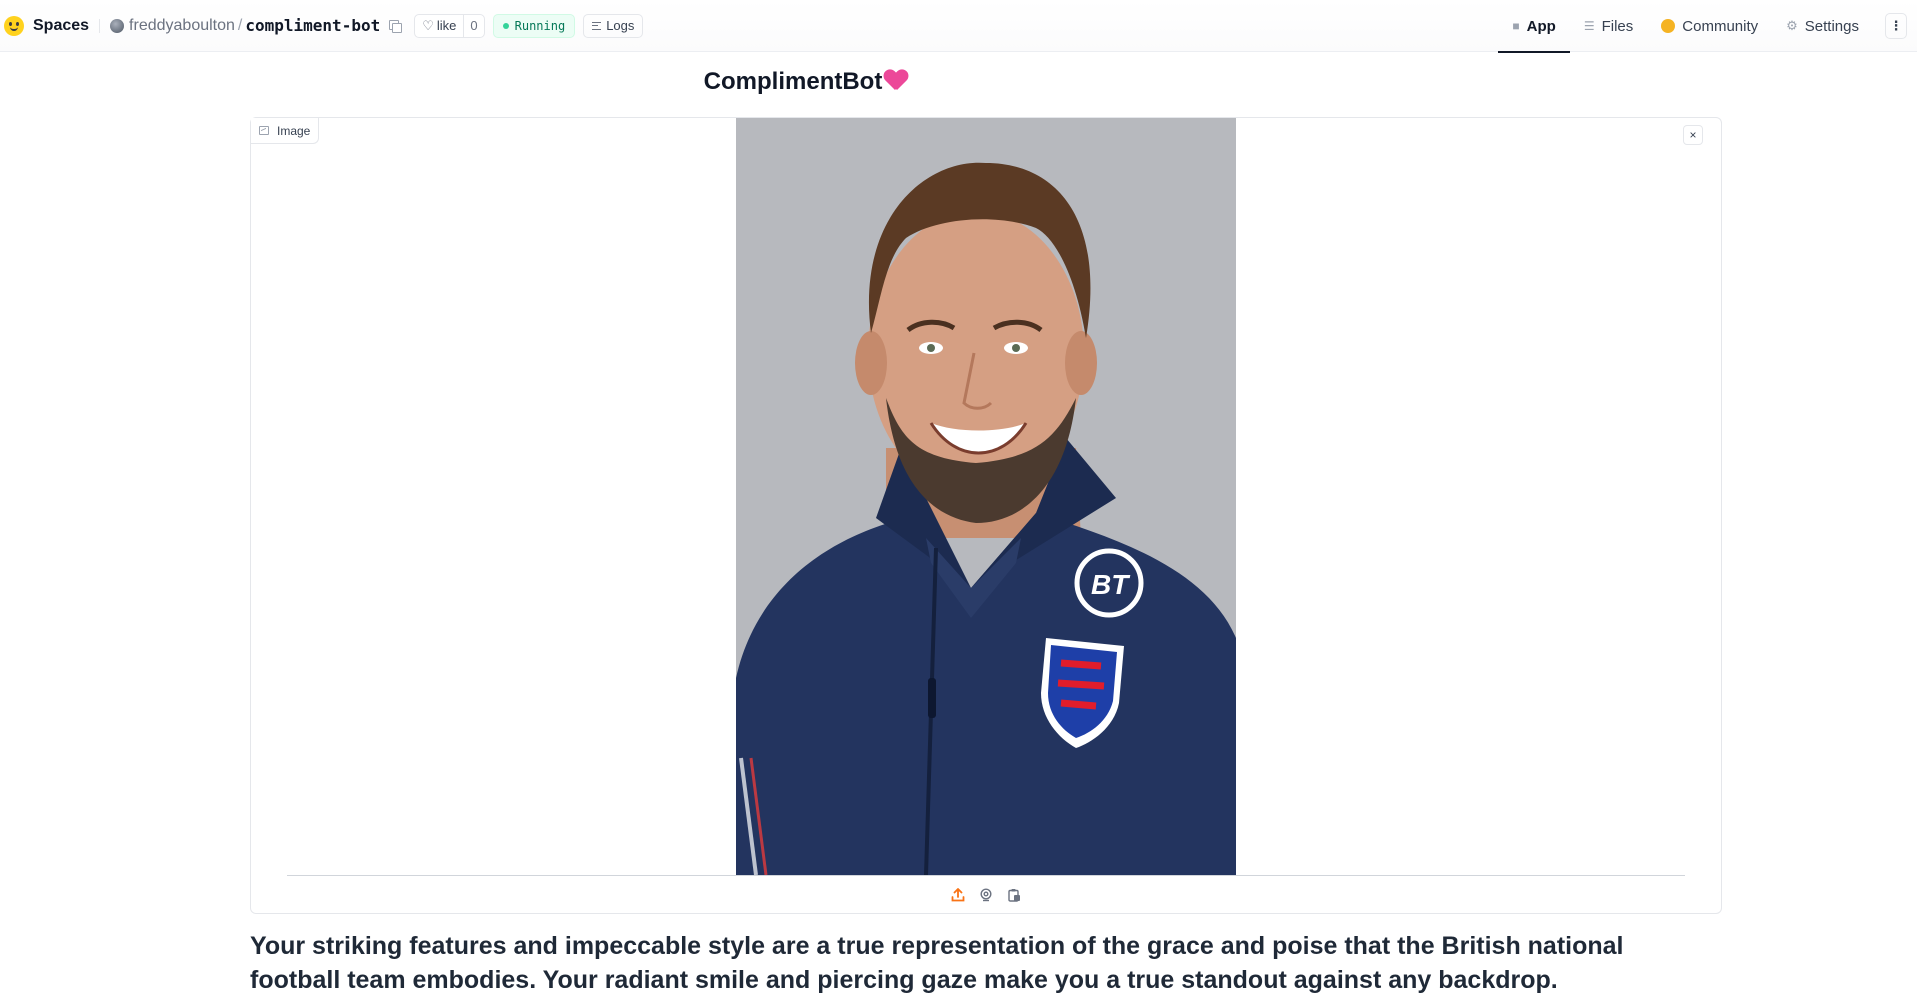 This screenshot has height=1000, width=1917. I want to click on tab-community: Community, so click(1709, 26).